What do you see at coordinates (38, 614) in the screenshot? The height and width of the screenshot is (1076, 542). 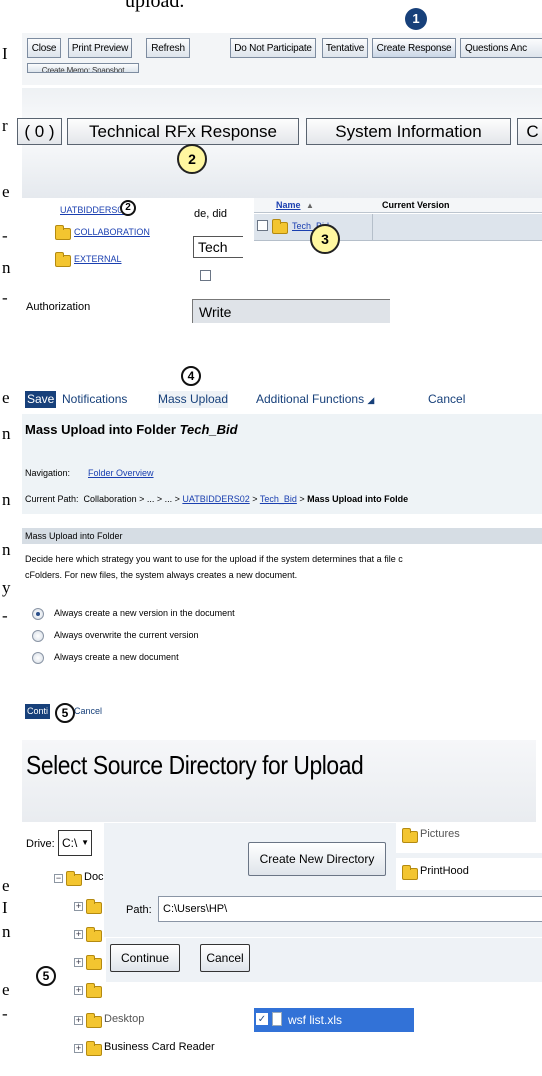 I see `option-new-version-radio` at bounding box center [38, 614].